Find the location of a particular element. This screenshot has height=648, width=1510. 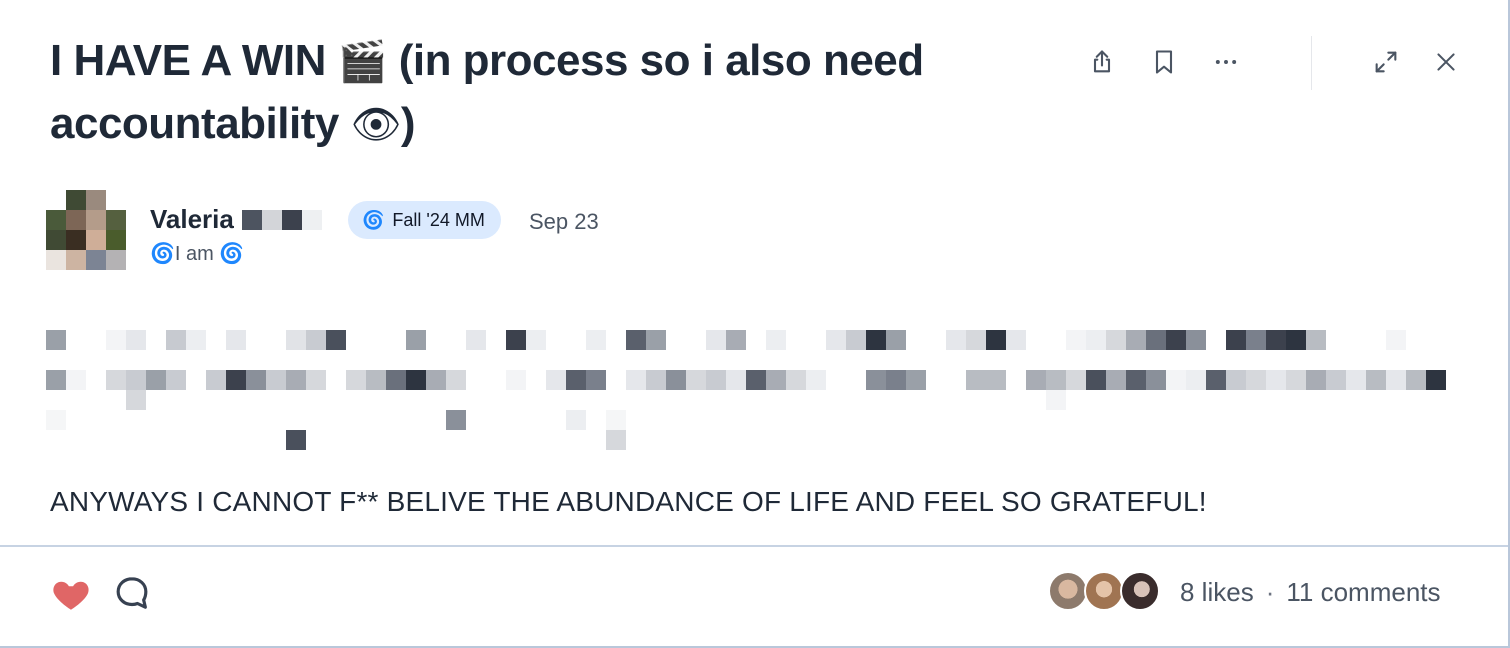

bookmark-icon is located at coordinates (1164, 62).